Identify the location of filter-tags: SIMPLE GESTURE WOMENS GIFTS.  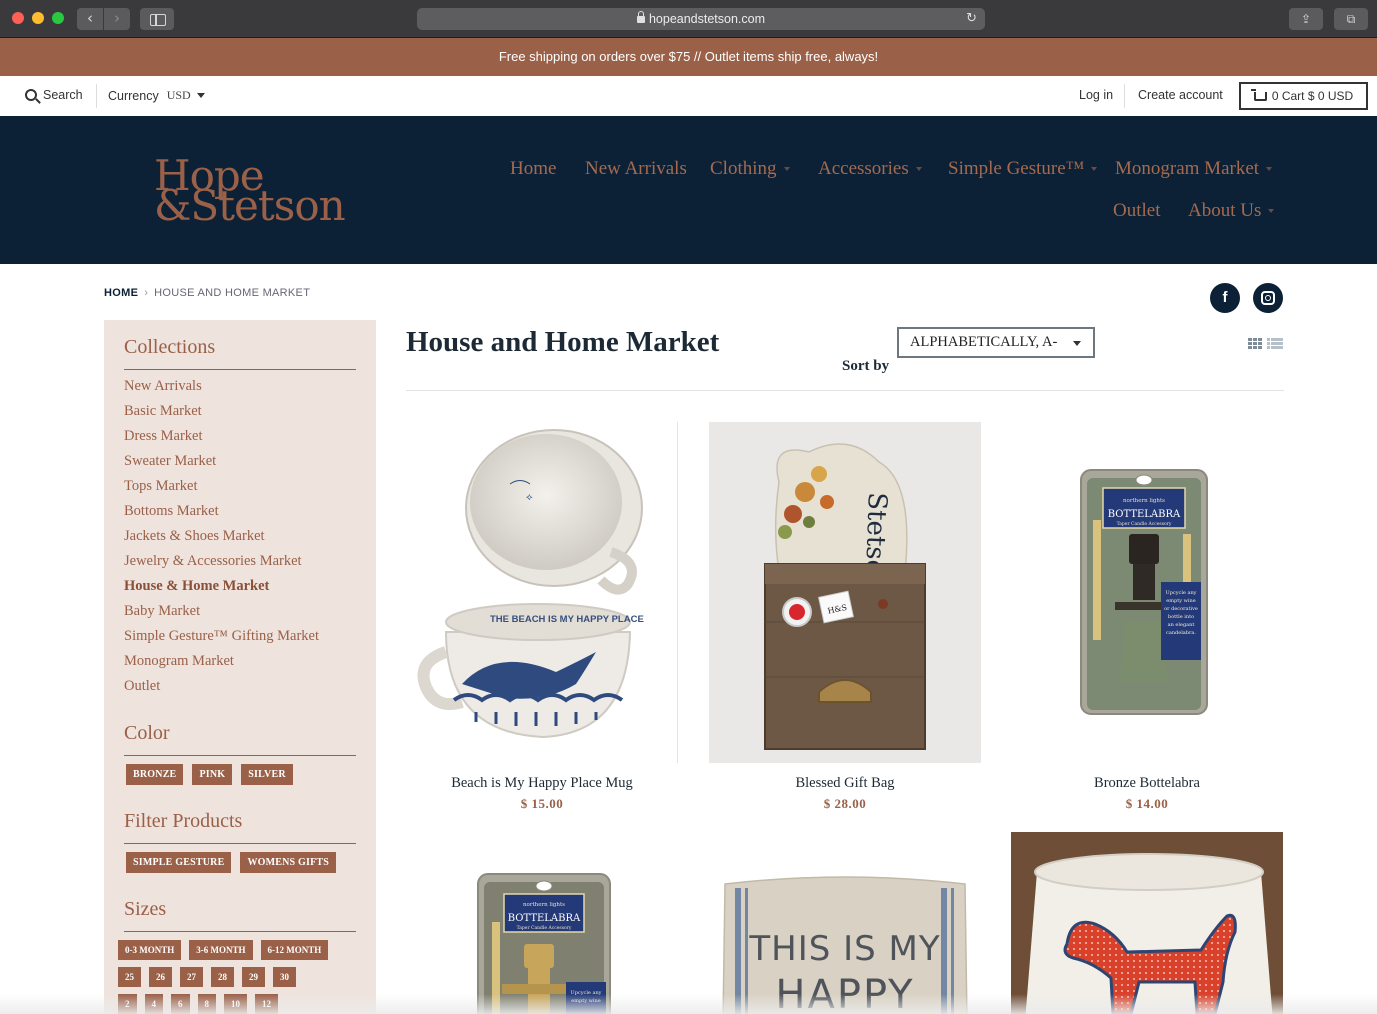
(231, 862).